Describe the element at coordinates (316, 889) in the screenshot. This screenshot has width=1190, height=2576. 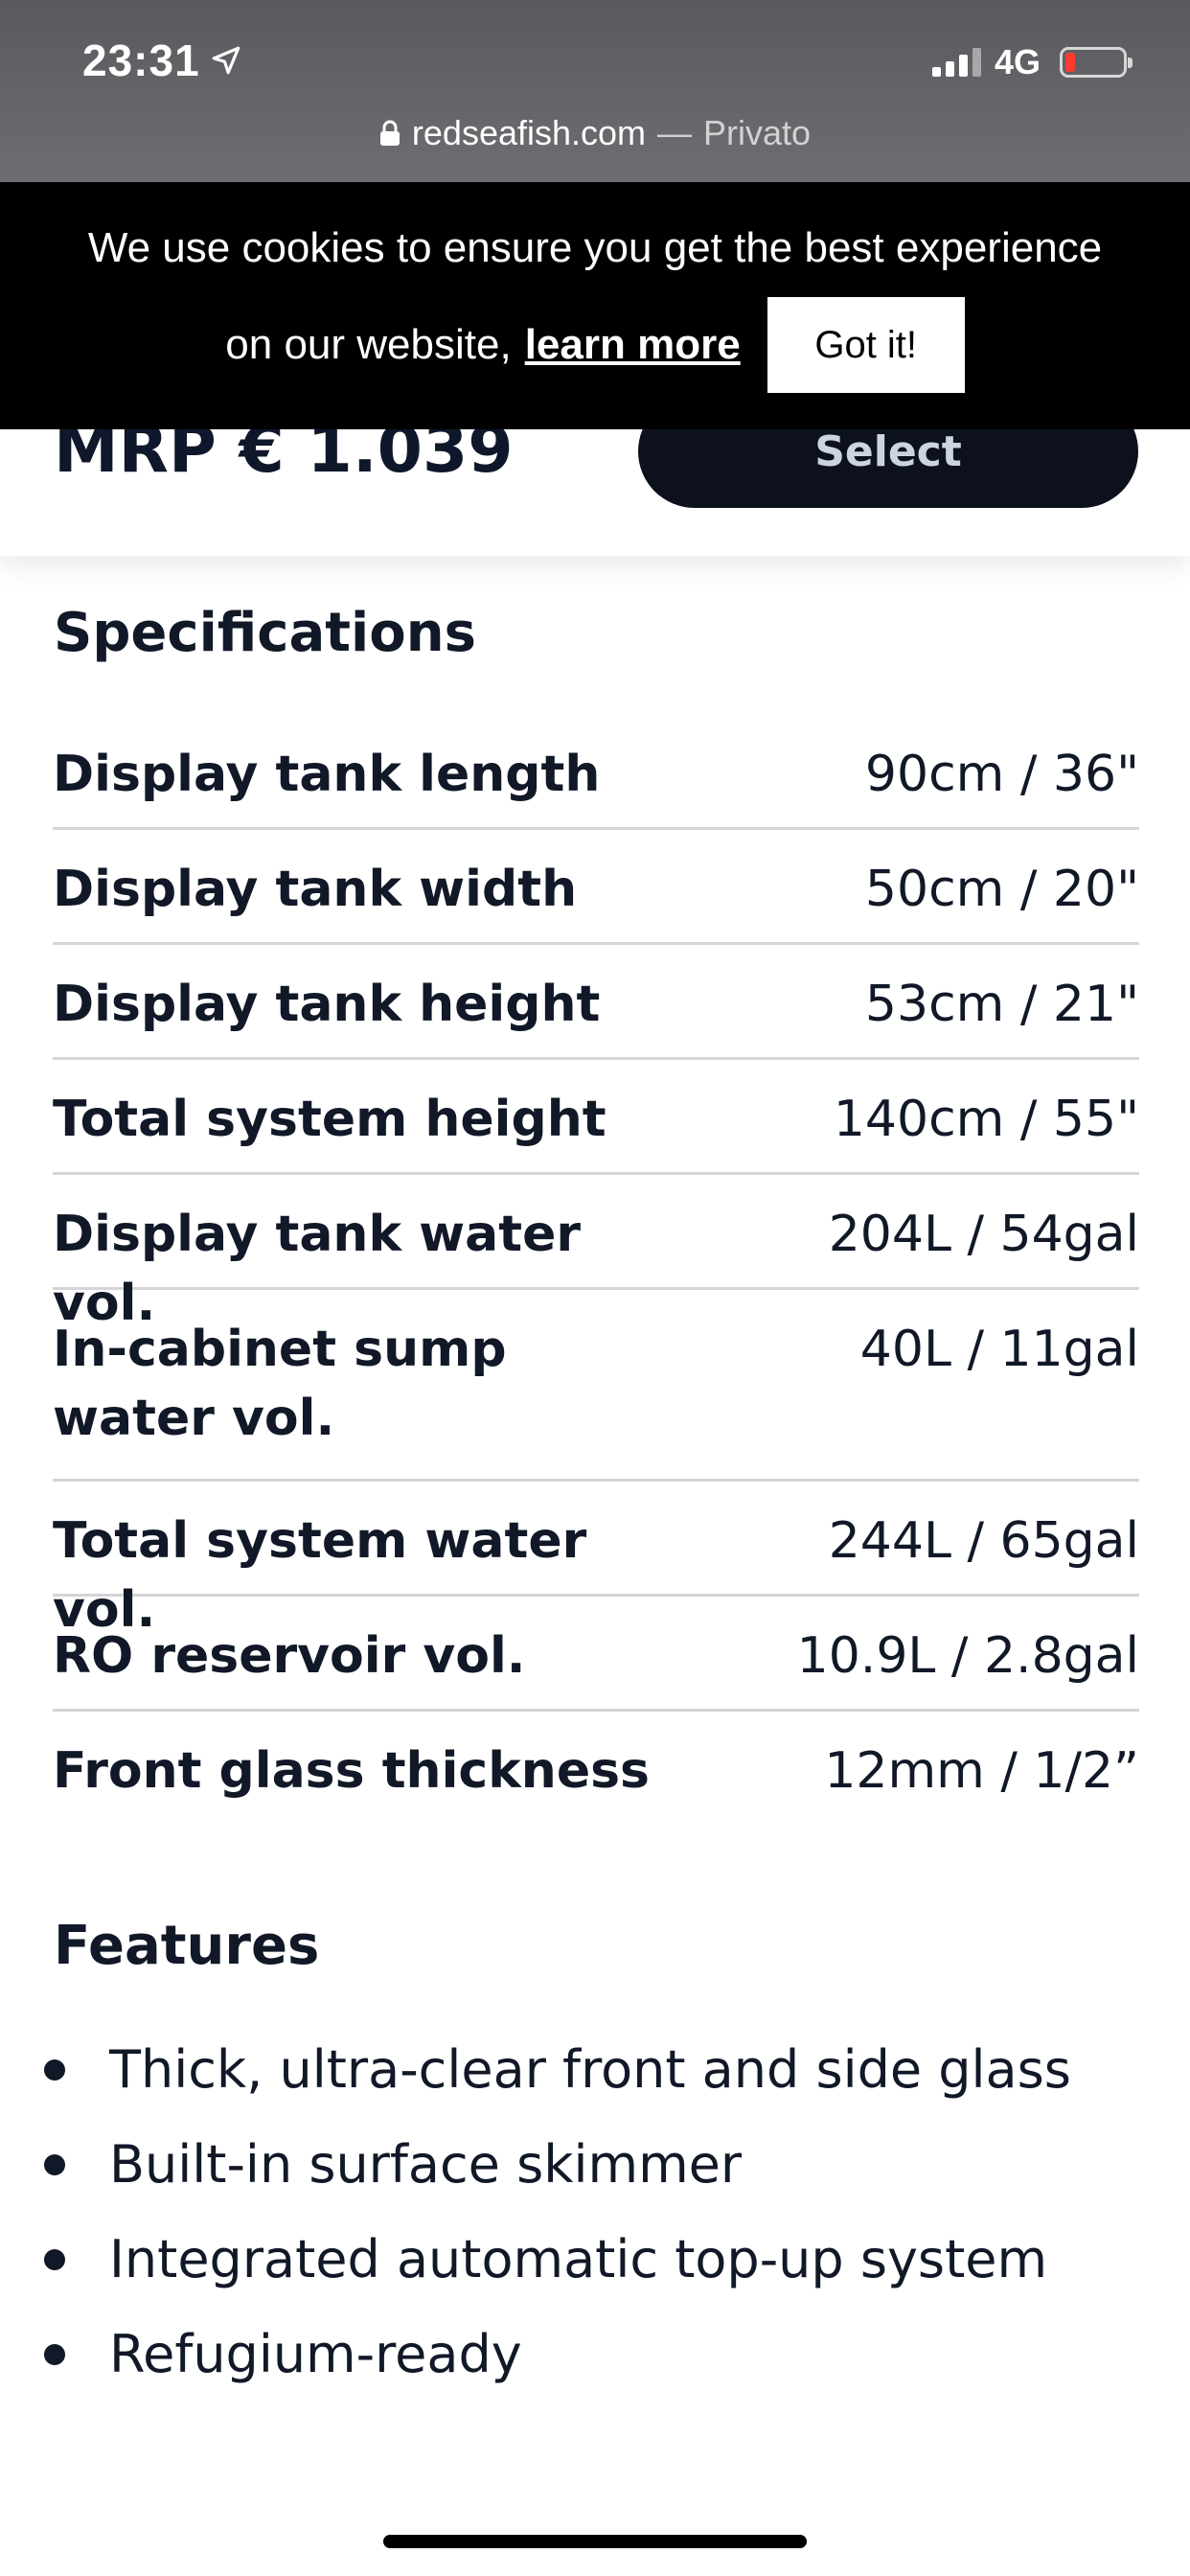
I see `spec-label: Display tank width` at that location.